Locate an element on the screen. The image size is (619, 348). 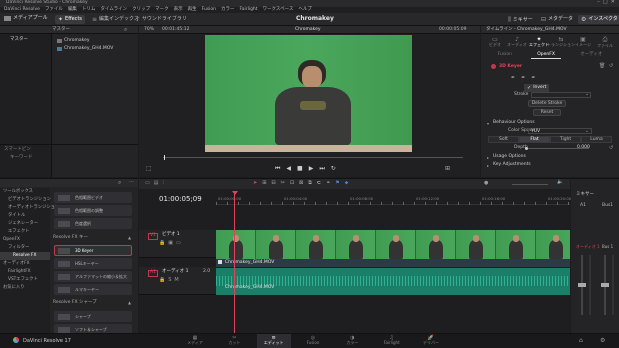
menu-item: タイムライン is located at coordinates (113, 10).